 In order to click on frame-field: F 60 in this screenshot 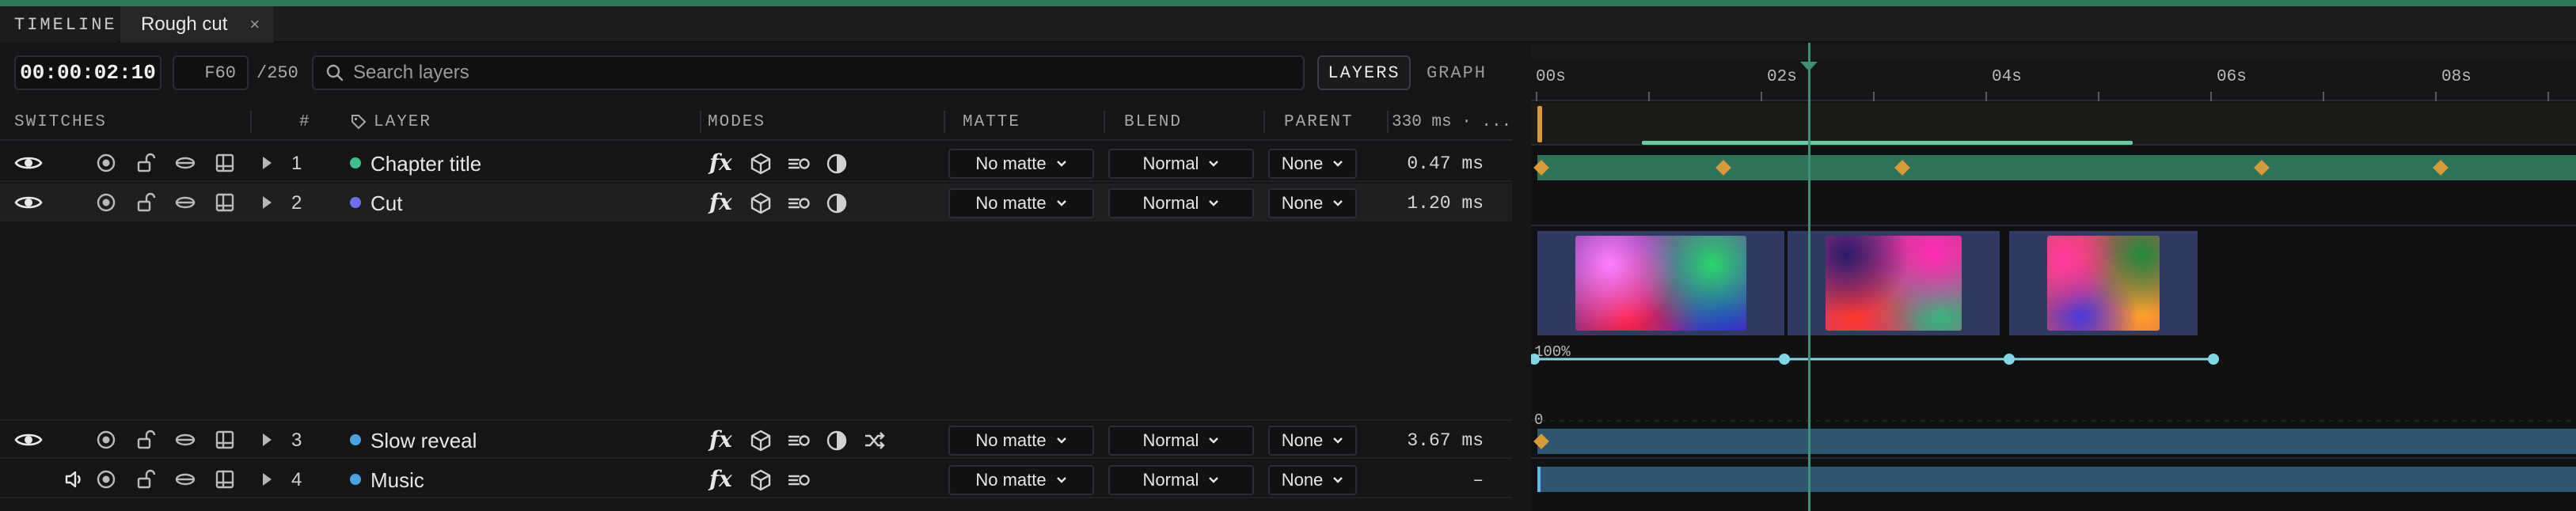, I will do `click(211, 73)`.